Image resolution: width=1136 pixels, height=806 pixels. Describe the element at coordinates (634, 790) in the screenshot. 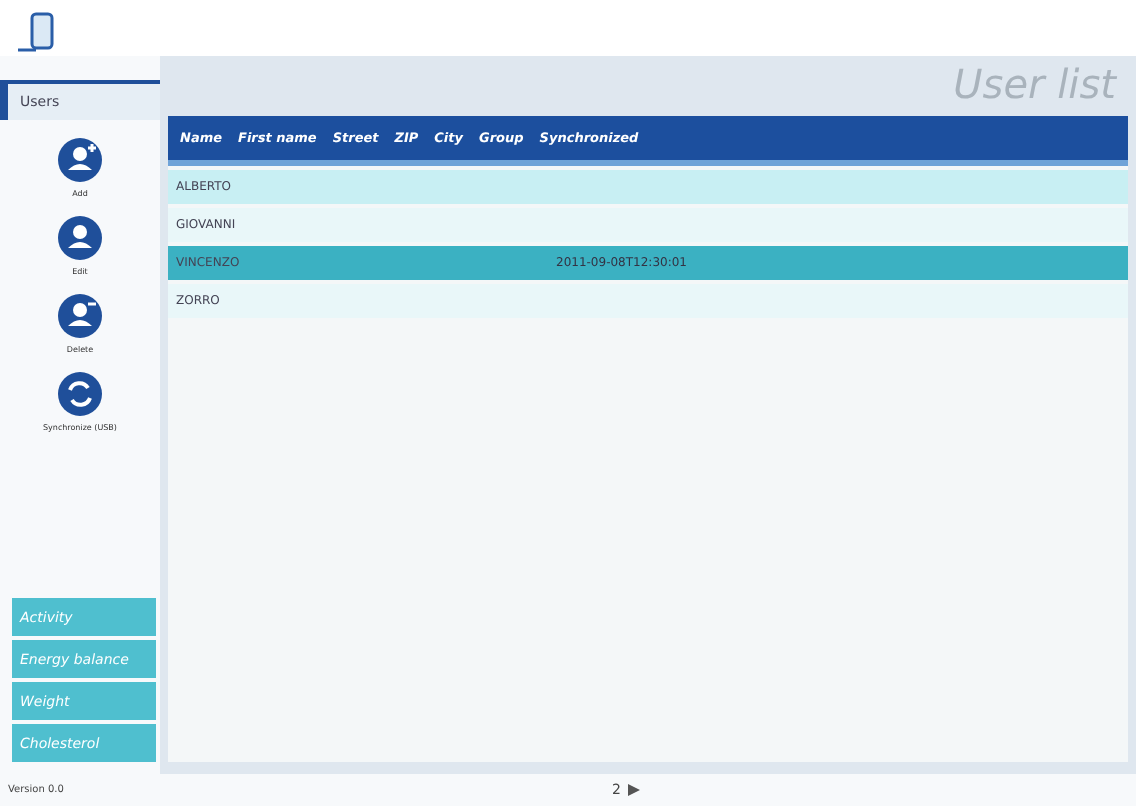

I see `next-icon` at that location.